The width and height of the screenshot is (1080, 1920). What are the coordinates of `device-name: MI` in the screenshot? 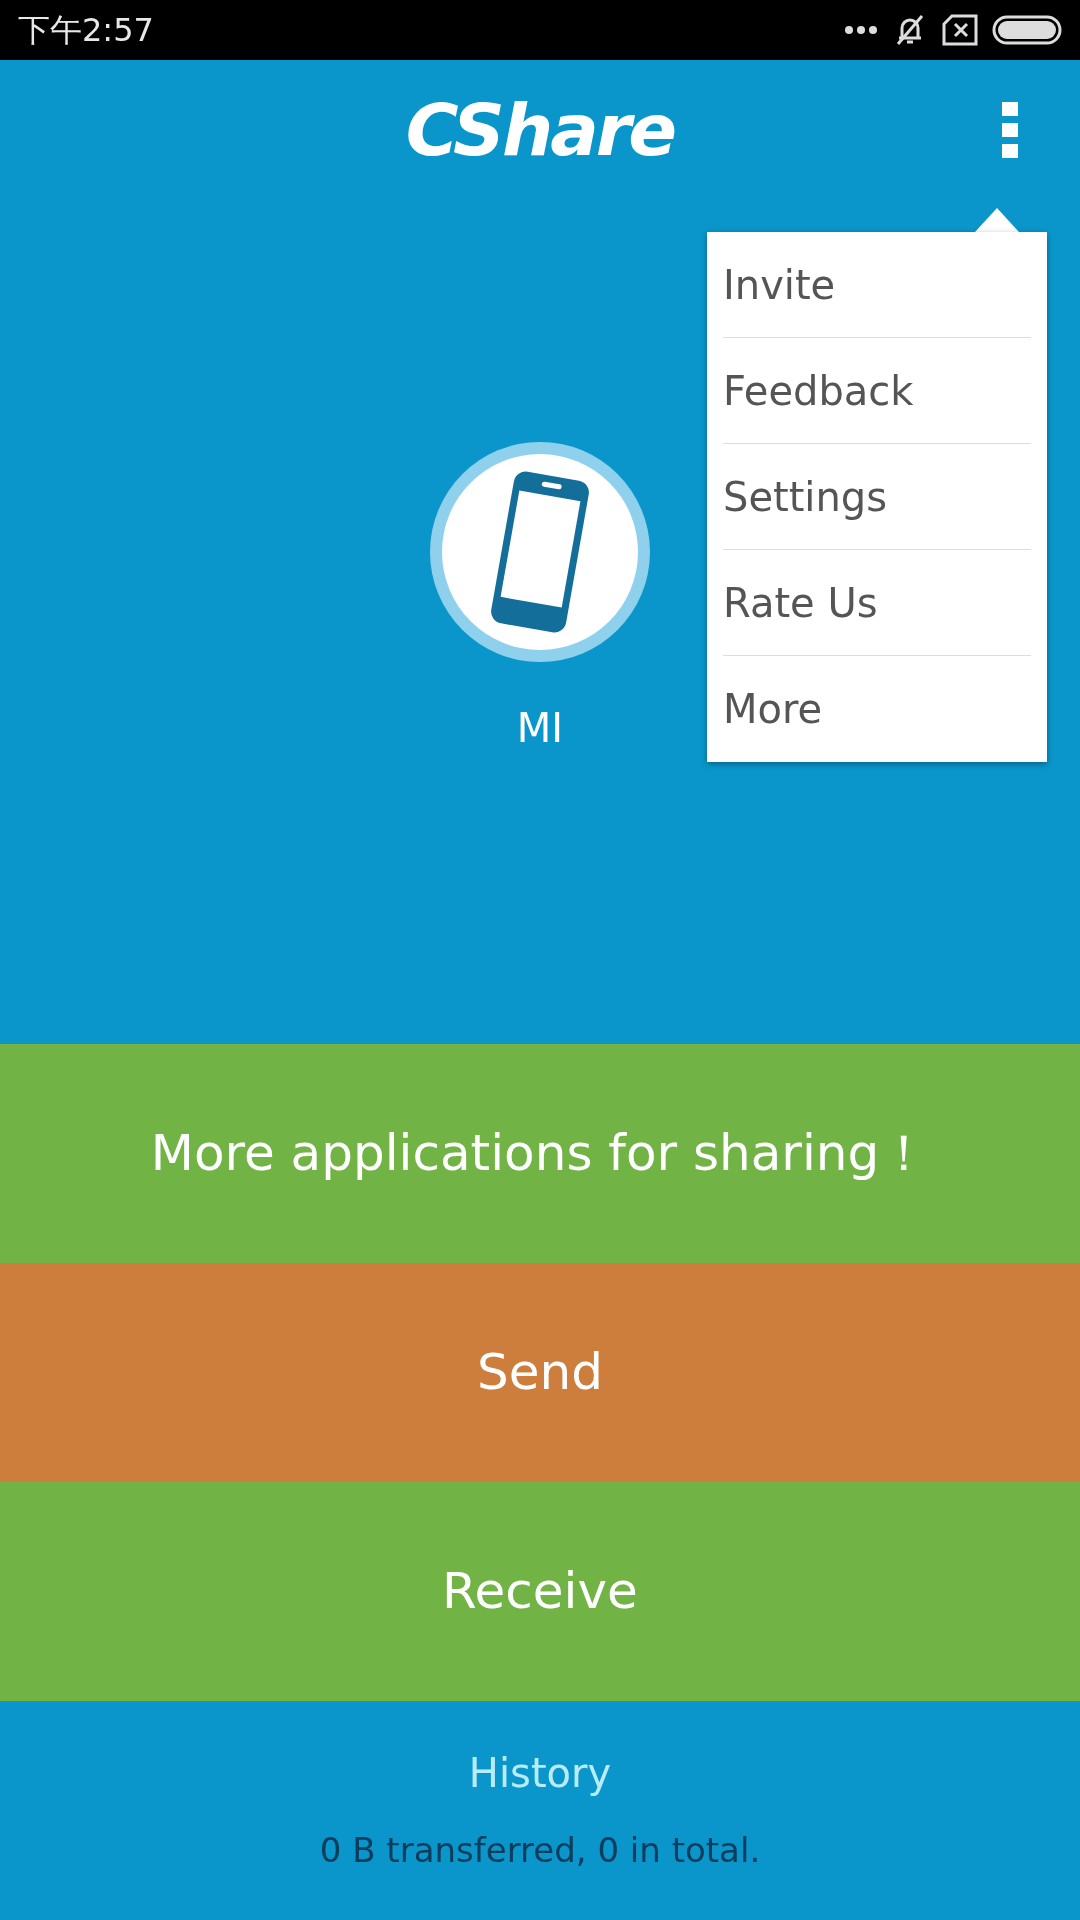 It's located at (540, 728).